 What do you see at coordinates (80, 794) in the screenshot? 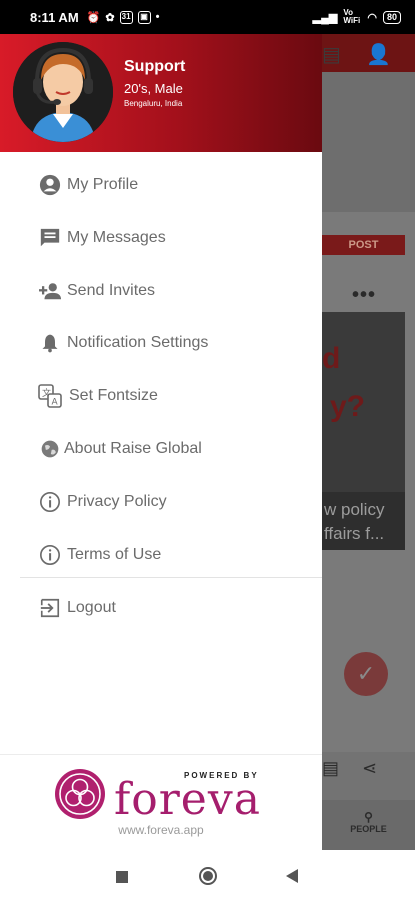
I see `foreva-logo-icon` at bounding box center [80, 794].